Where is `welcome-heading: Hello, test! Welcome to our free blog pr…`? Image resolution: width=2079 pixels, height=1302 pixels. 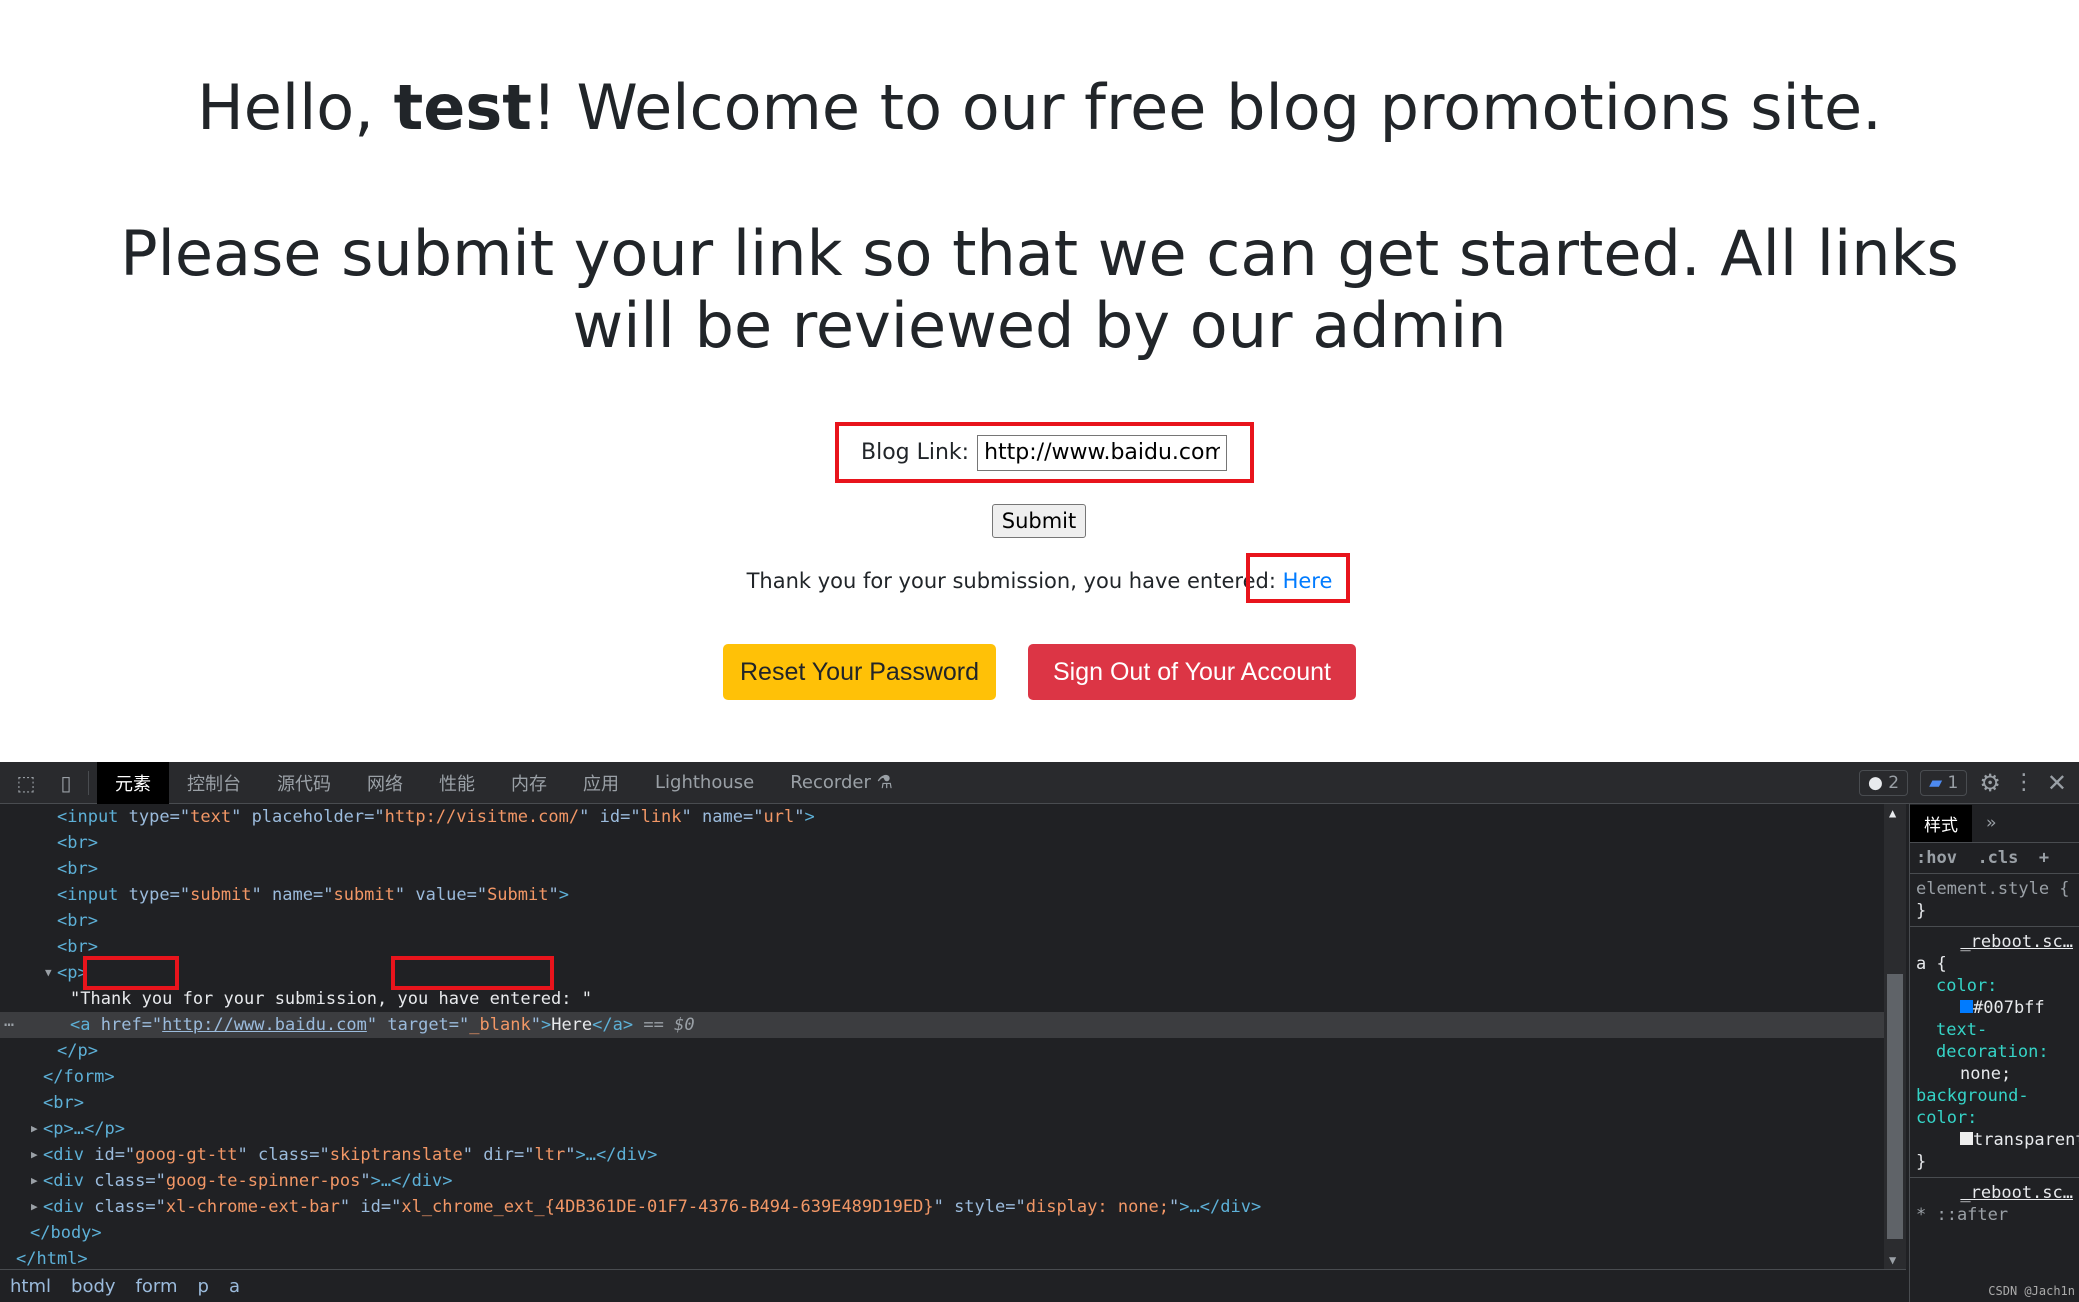
welcome-heading: Hello, test! Welcome to our free blog pr… is located at coordinates (1039, 108).